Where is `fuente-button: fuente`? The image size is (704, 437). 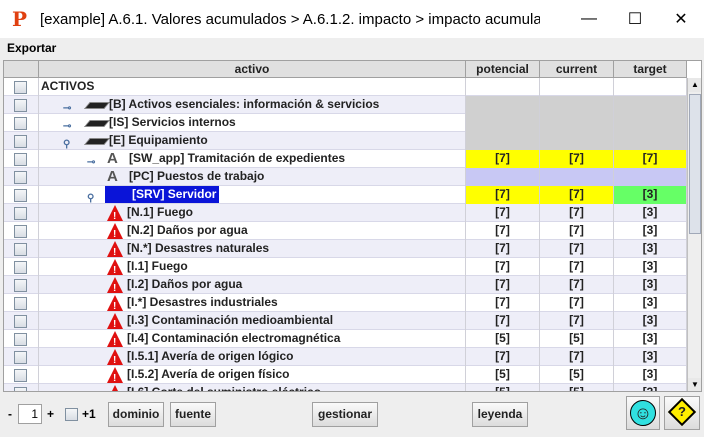
fuente-button: fuente is located at coordinates (193, 414).